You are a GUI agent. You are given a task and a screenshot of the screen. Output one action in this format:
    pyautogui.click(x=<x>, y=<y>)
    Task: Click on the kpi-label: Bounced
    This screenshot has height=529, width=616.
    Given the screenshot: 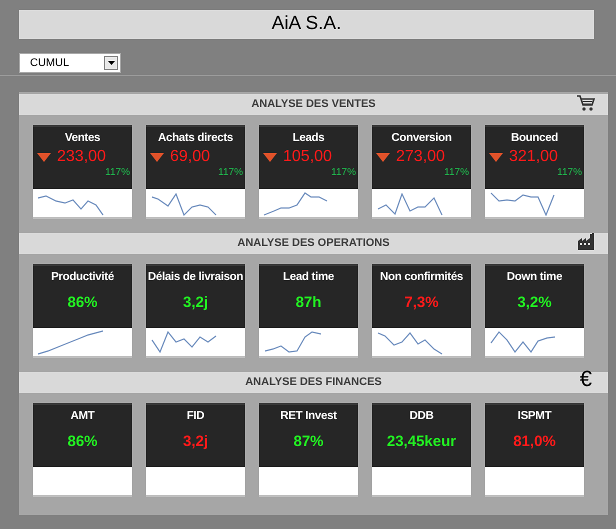 What is the action you would take?
    pyautogui.click(x=534, y=138)
    